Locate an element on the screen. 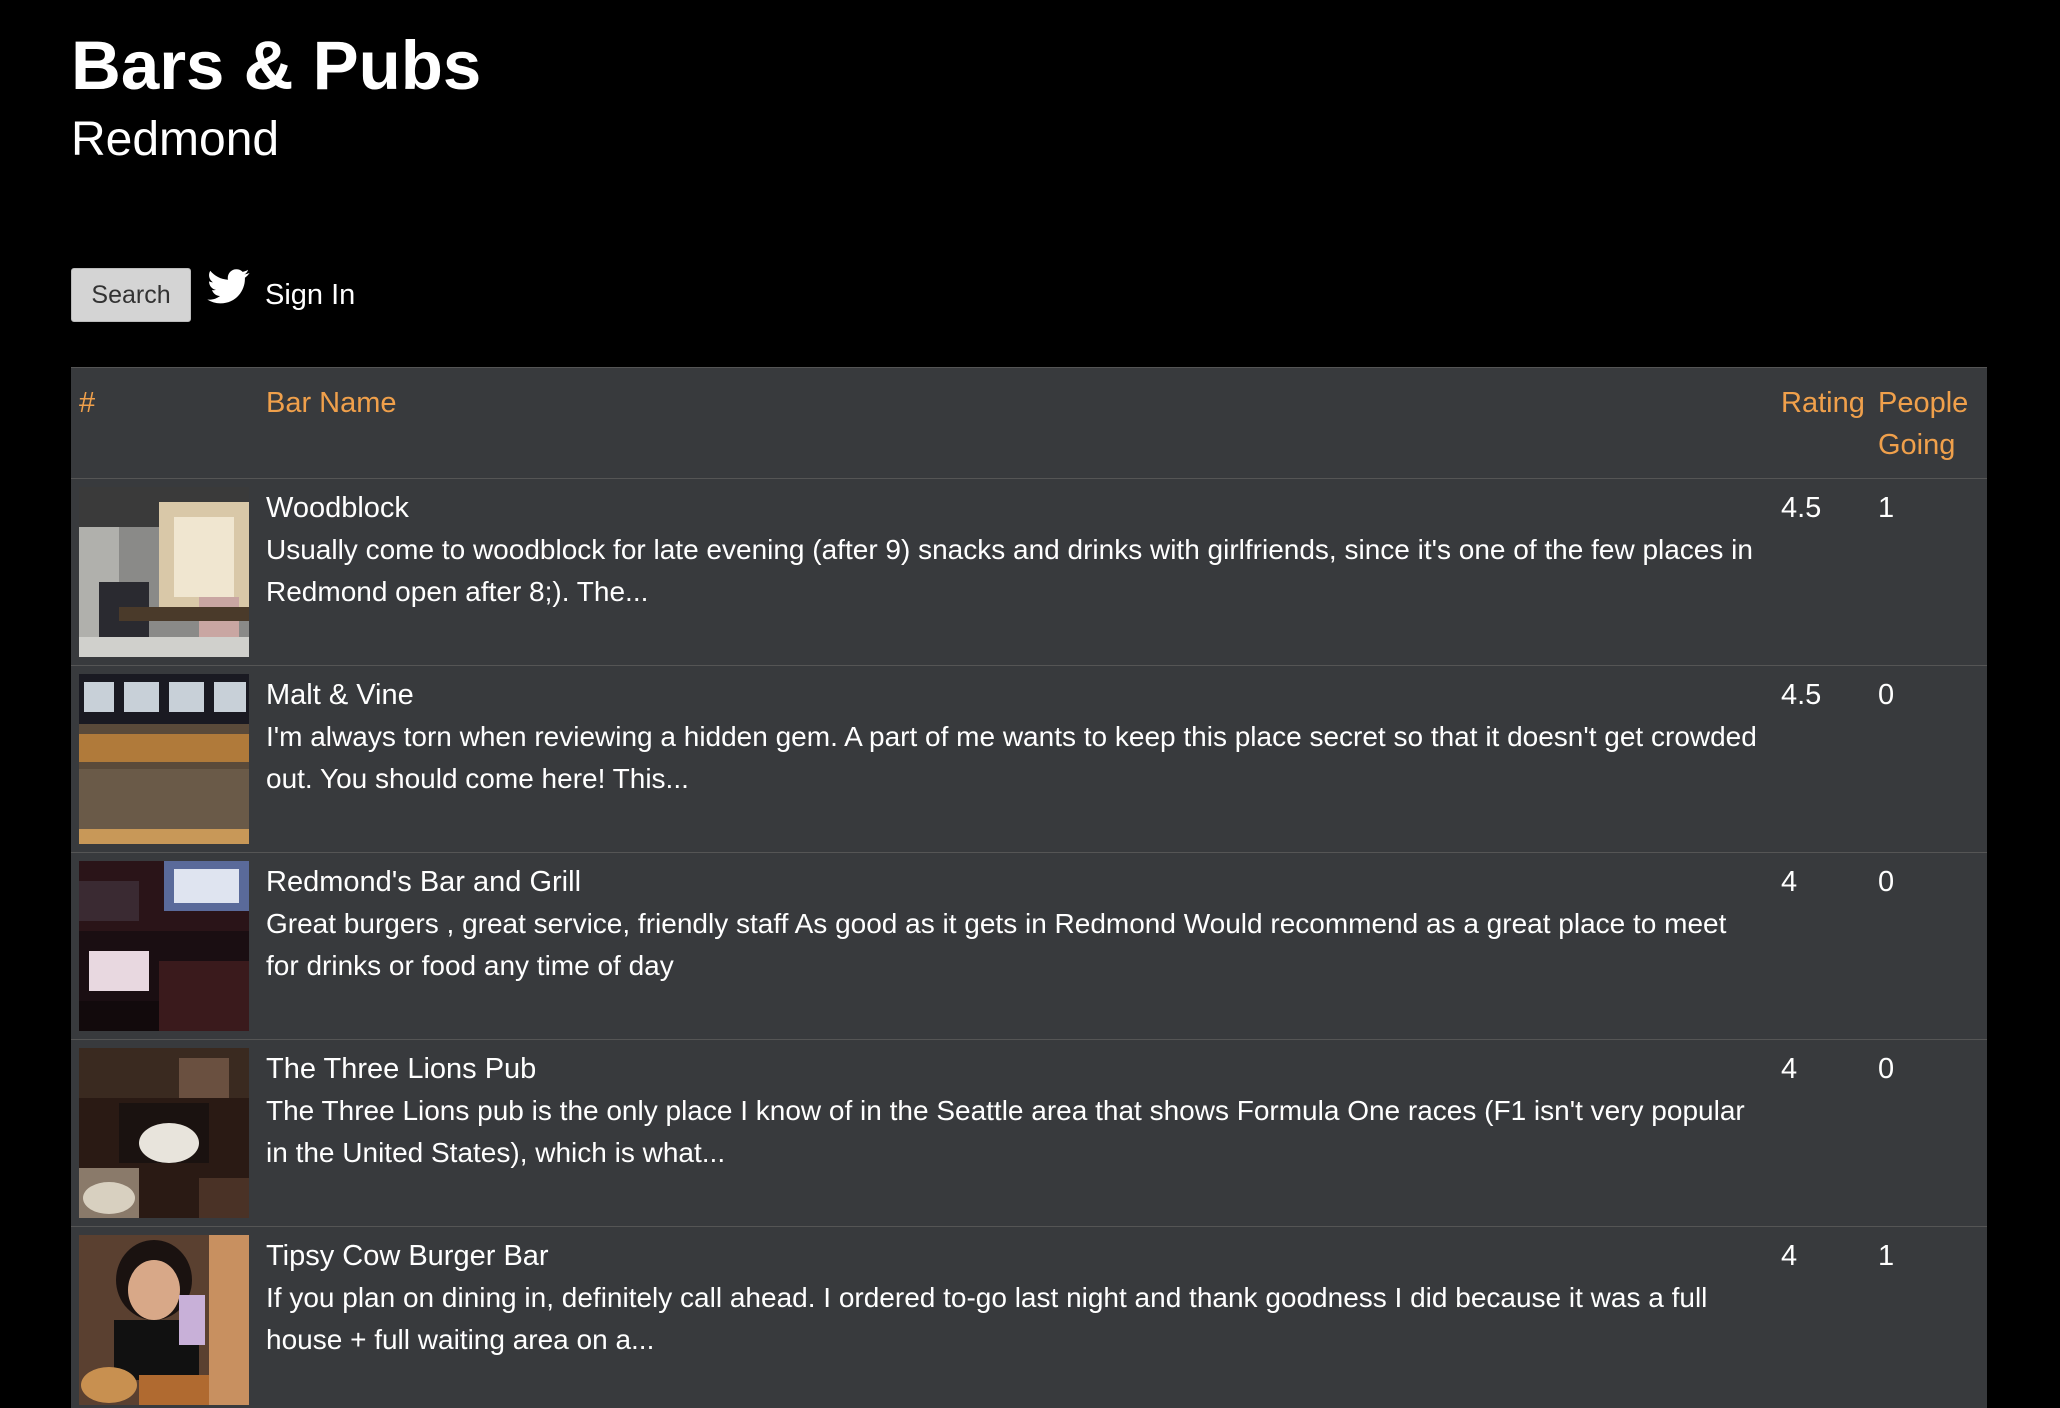  page-title: Bars & Pubs is located at coordinates (276, 65).